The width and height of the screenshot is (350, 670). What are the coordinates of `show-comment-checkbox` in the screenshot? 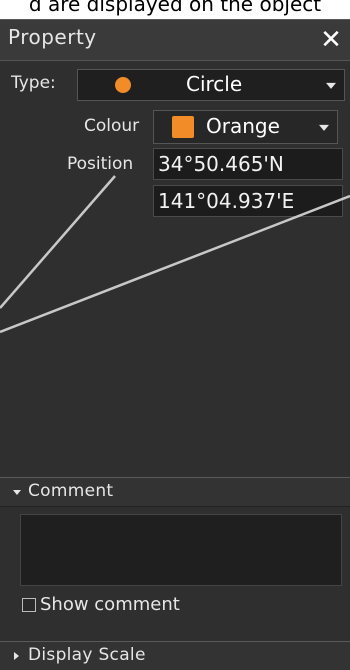 It's located at (29, 605).